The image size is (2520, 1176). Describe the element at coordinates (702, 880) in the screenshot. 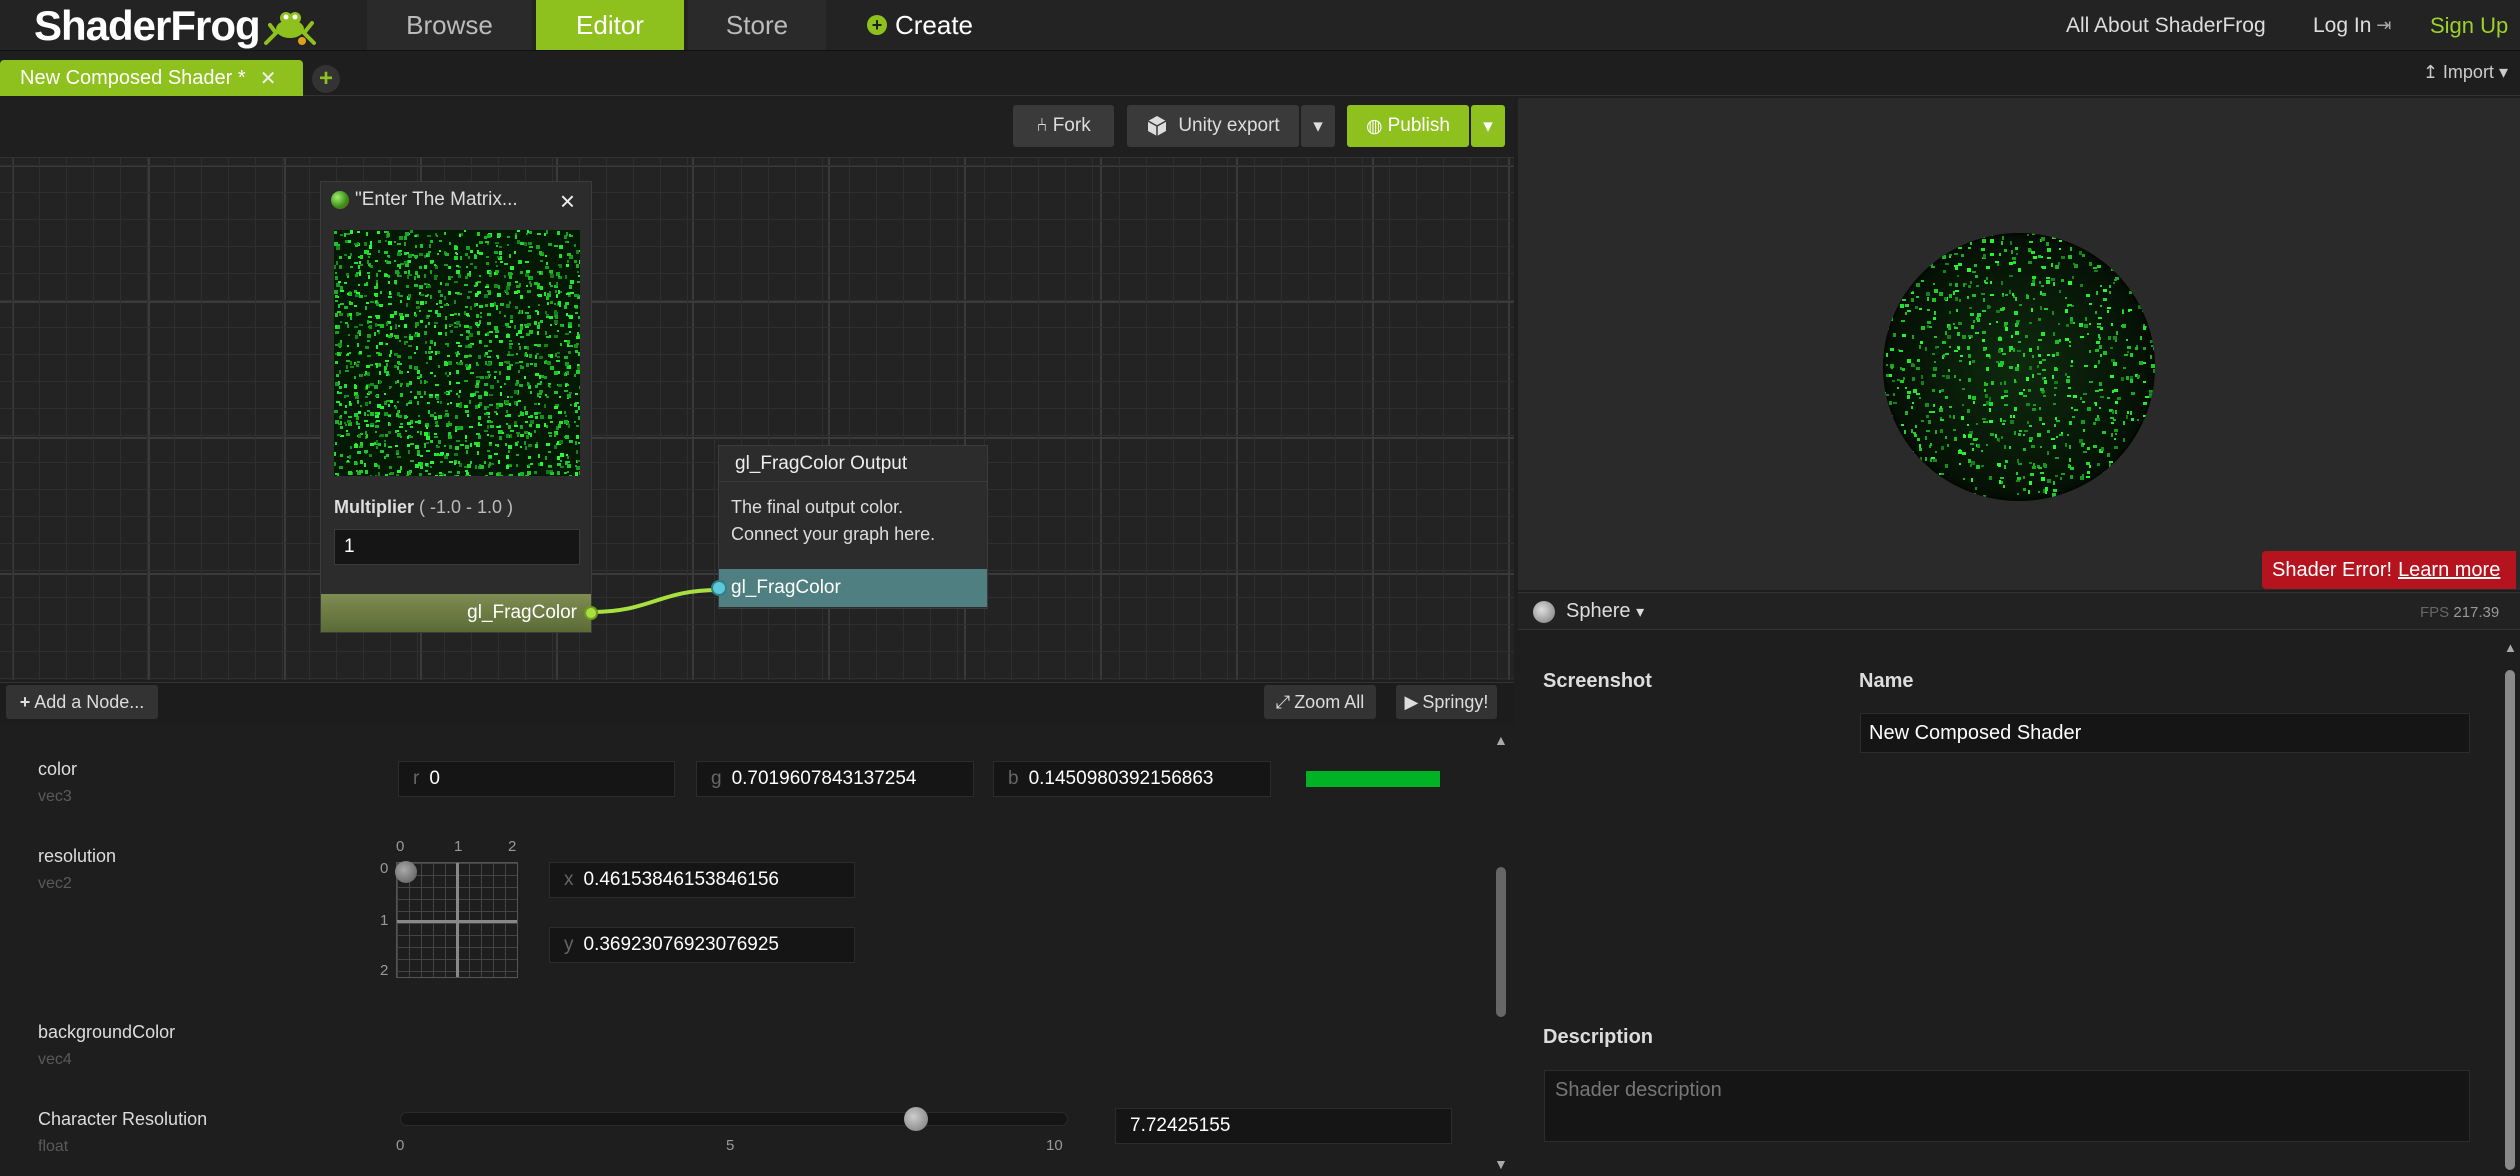

I see `resolution-x-field: x 0.46153846153846156` at that location.